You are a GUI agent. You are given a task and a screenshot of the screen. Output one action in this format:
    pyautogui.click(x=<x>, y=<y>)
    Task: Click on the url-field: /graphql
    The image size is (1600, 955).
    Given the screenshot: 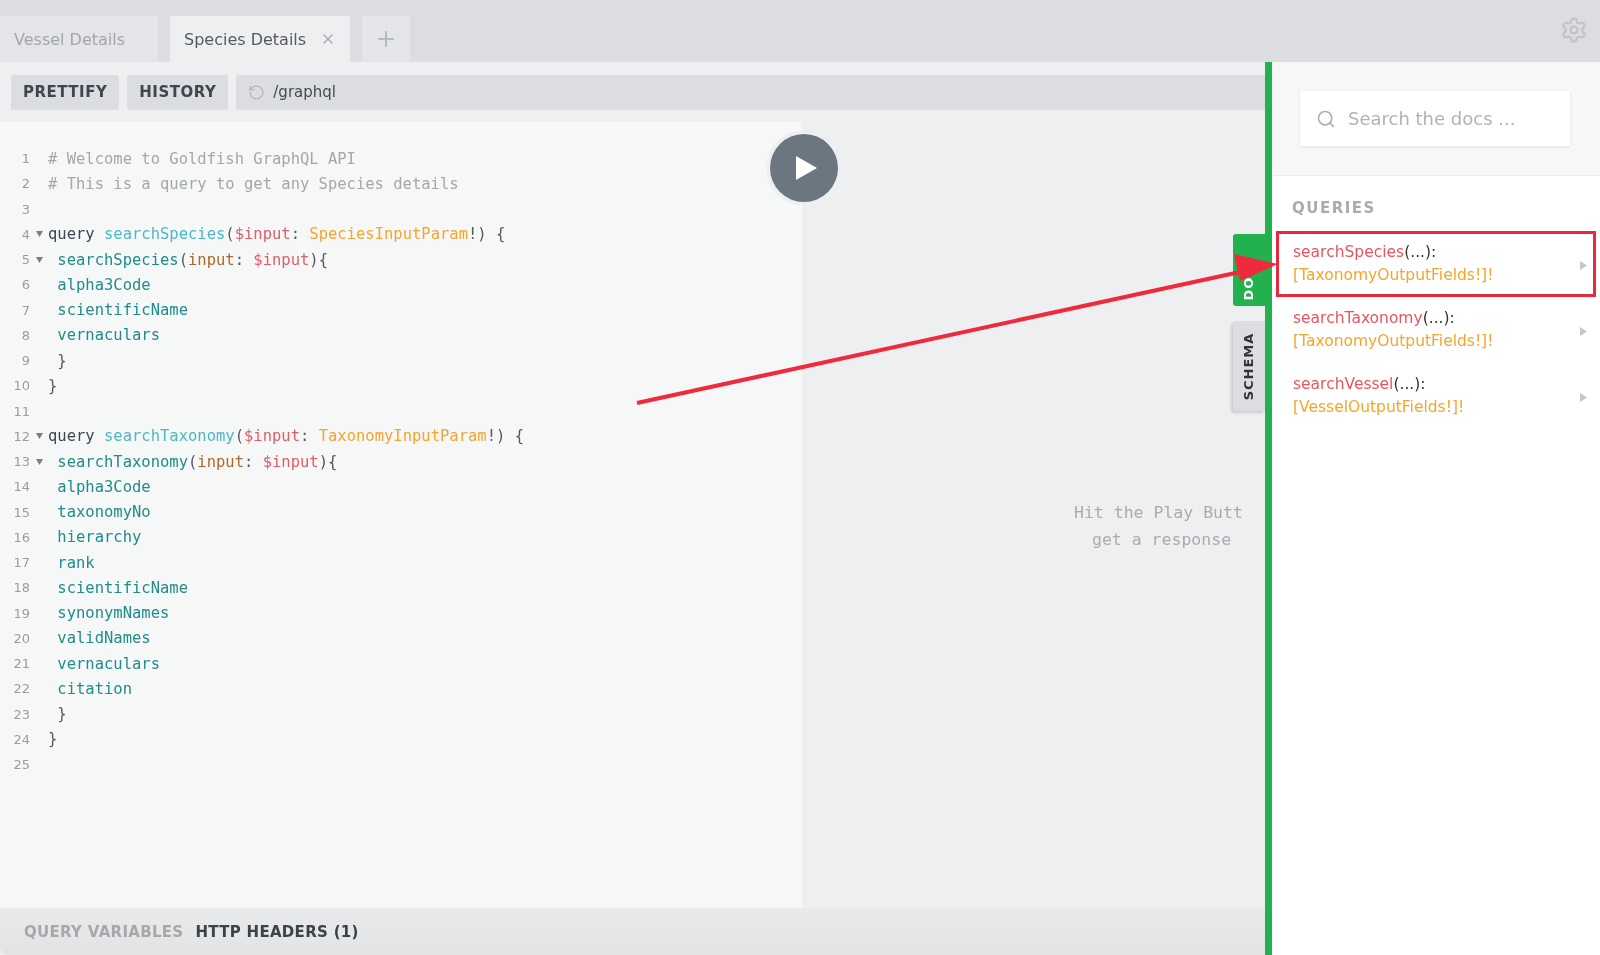 What is the action you would take?
    pyautogui.click(x=750, y=92)
    